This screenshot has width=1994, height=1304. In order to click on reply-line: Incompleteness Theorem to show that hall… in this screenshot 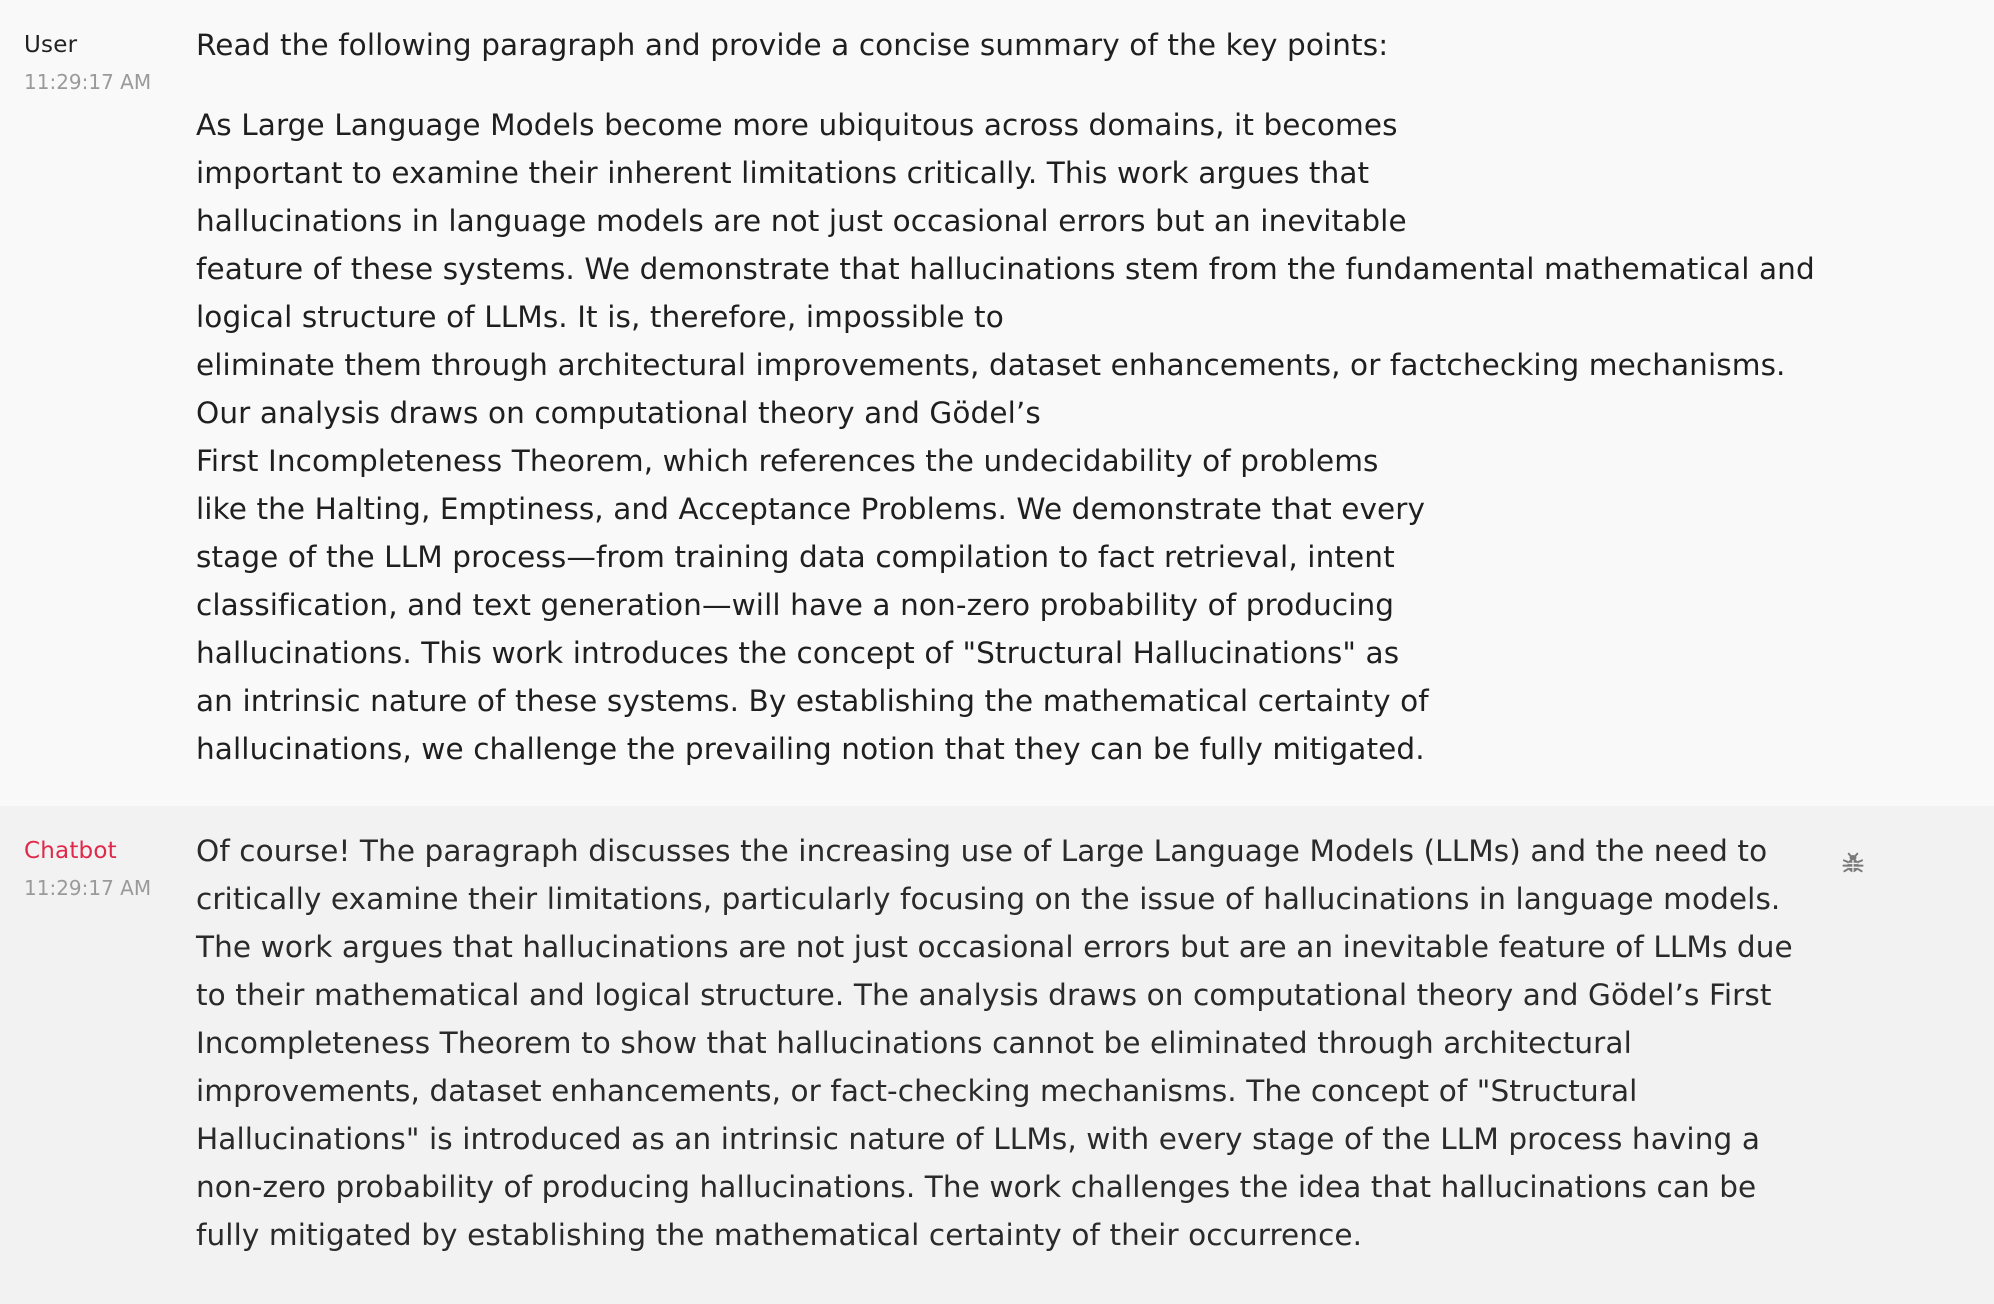, I will do `click(914, 1043)`.